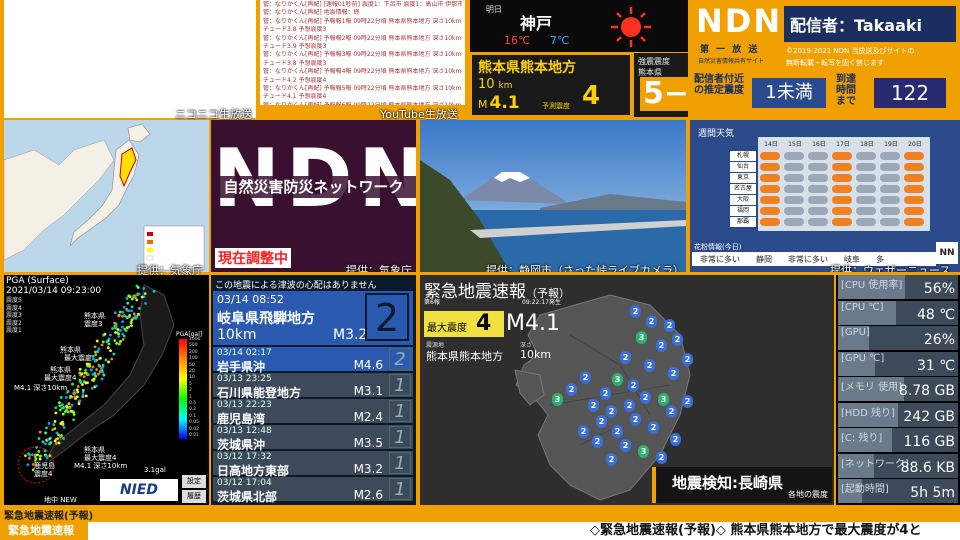 The image size is (960, 540). I want to click on adjusting-label: 現在調整中, so click(253, 258).